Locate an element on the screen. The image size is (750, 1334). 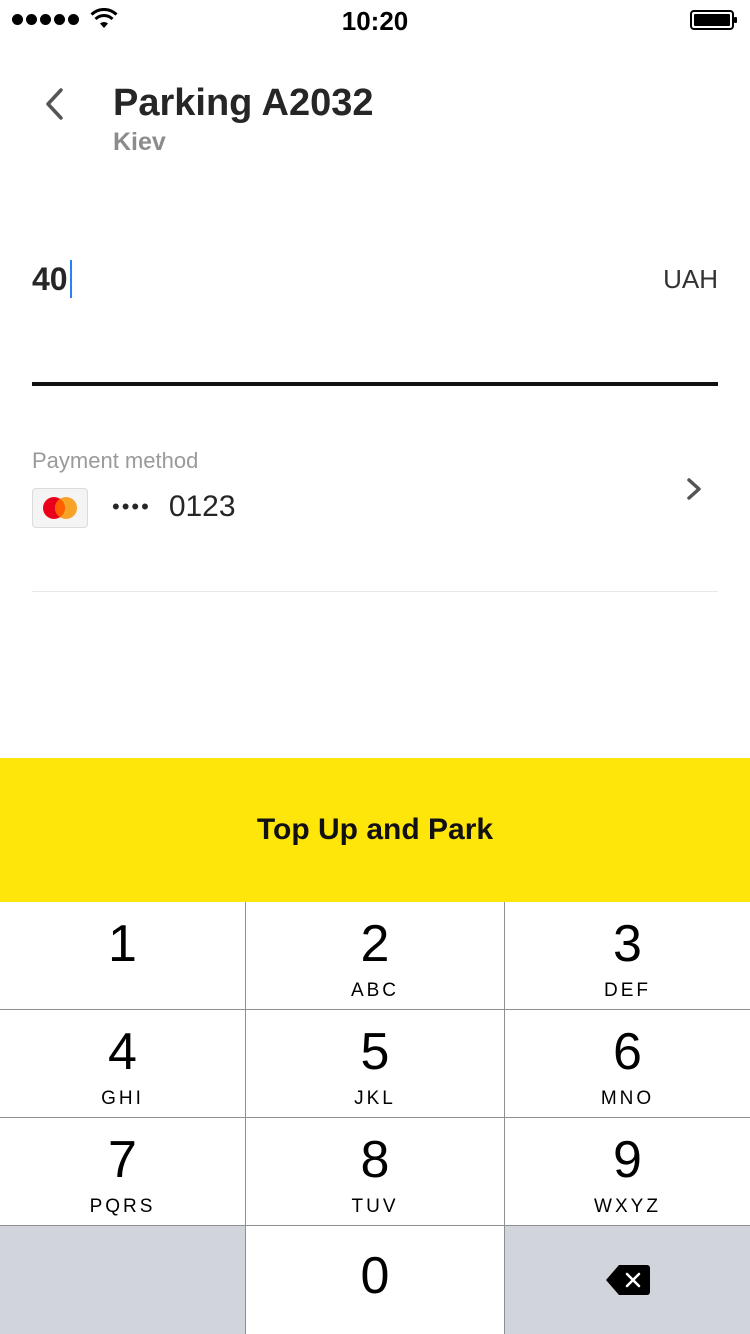
key-7: 7 PQRS is located at coordinates (122, 1171).